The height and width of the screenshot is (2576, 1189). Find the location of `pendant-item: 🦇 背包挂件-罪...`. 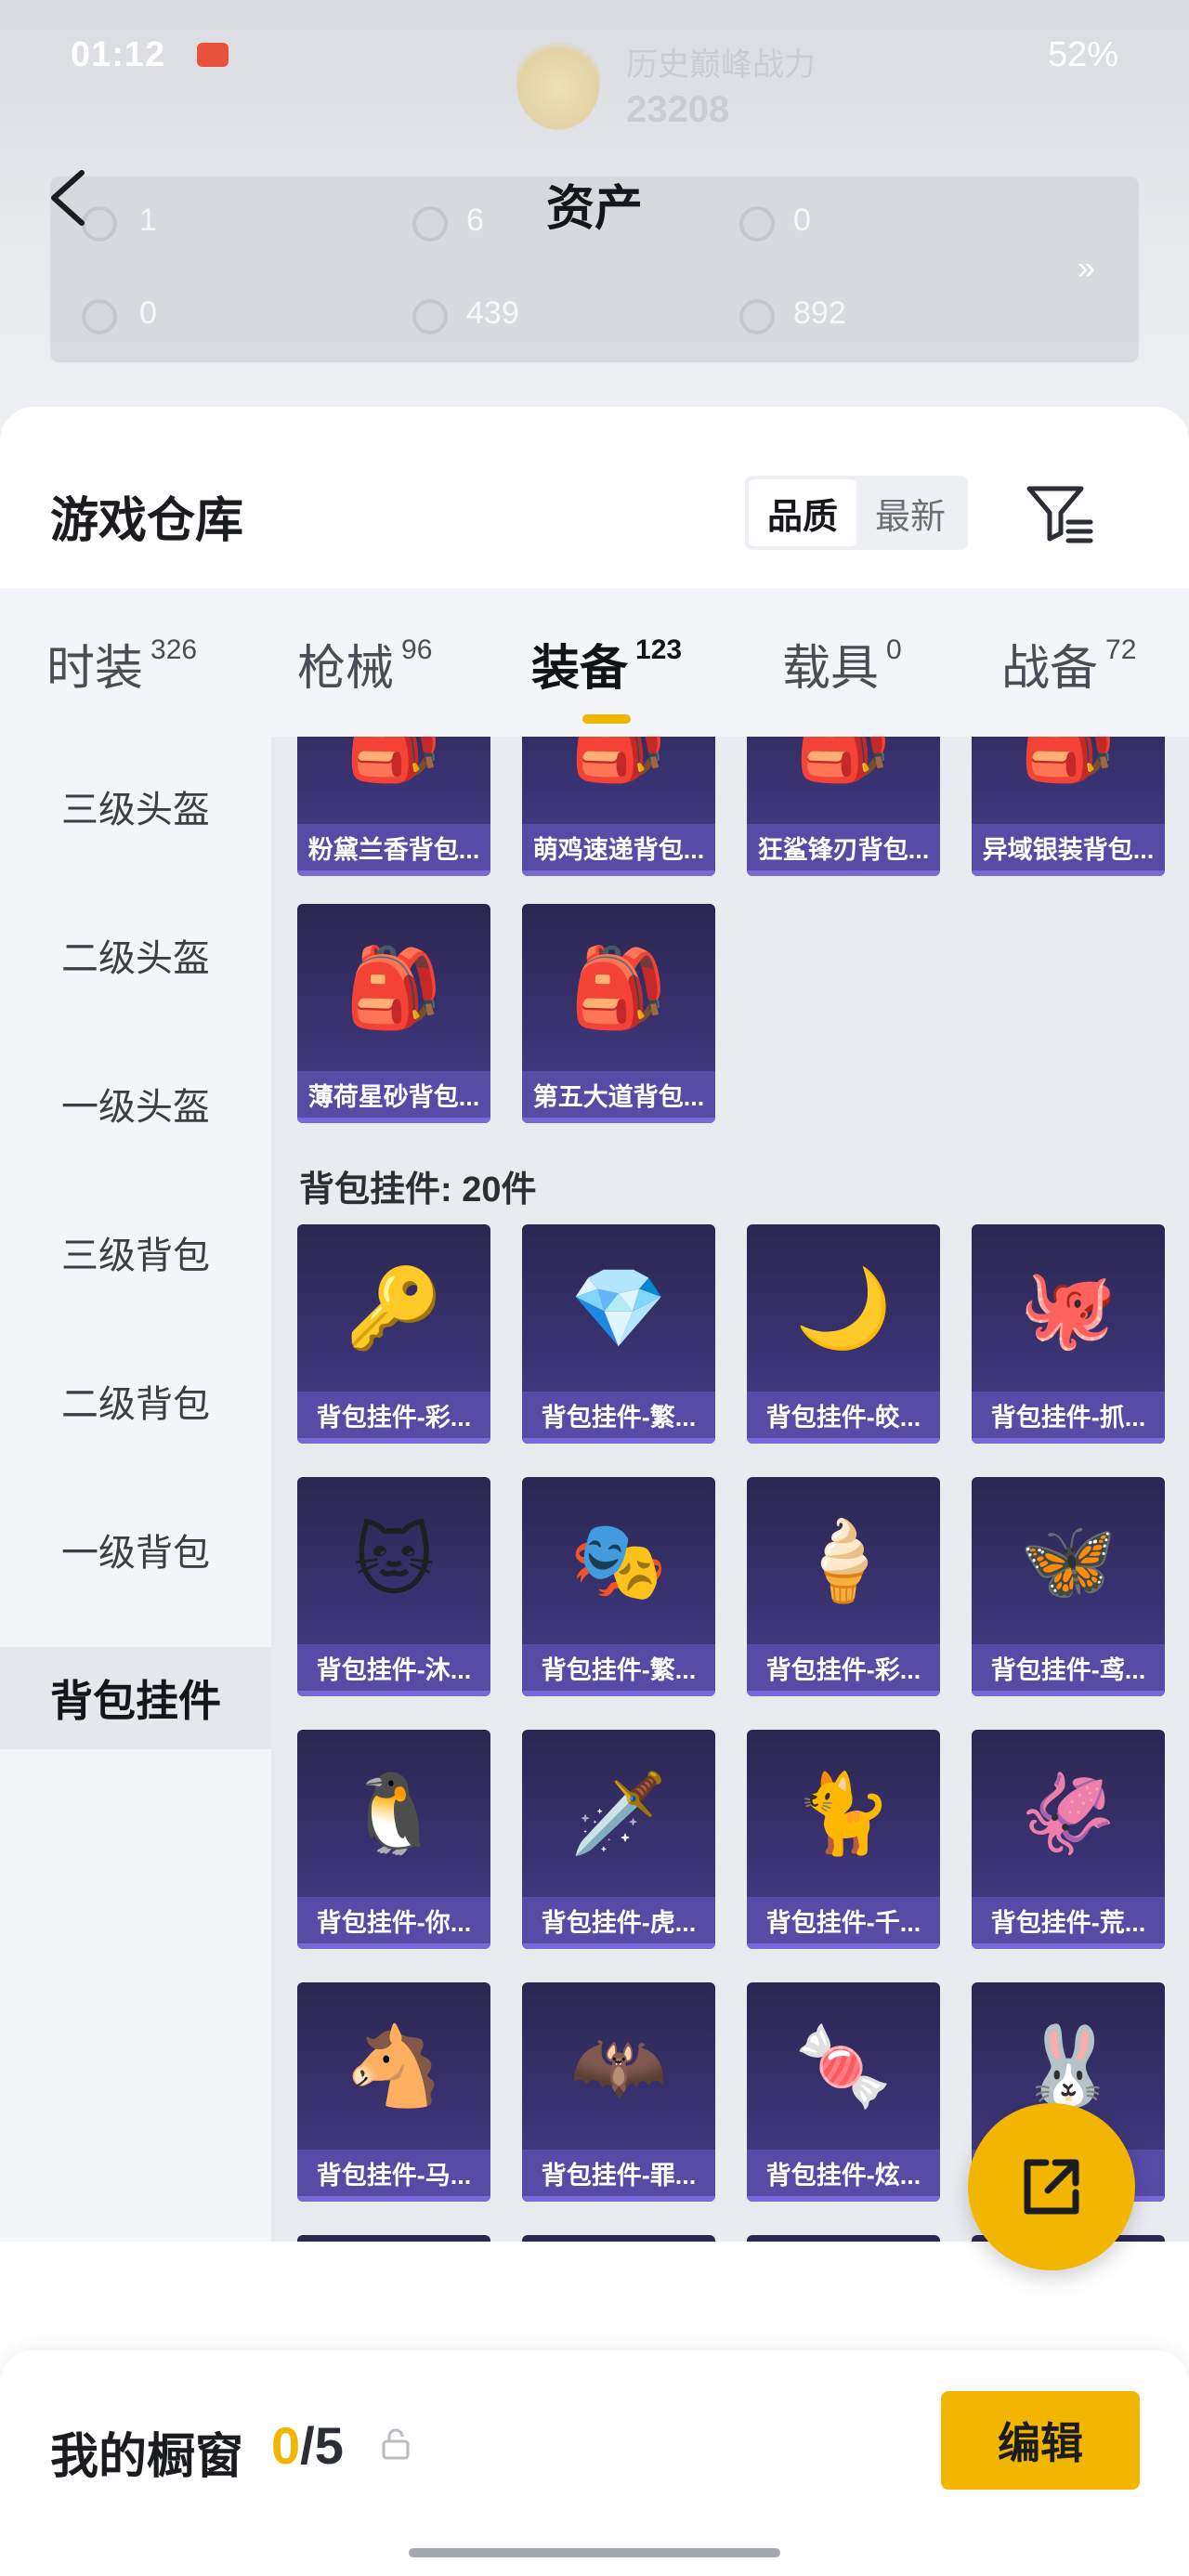

pendant-item: 🦇 背包挂件-罪... is located at coordinates (618, 2092).